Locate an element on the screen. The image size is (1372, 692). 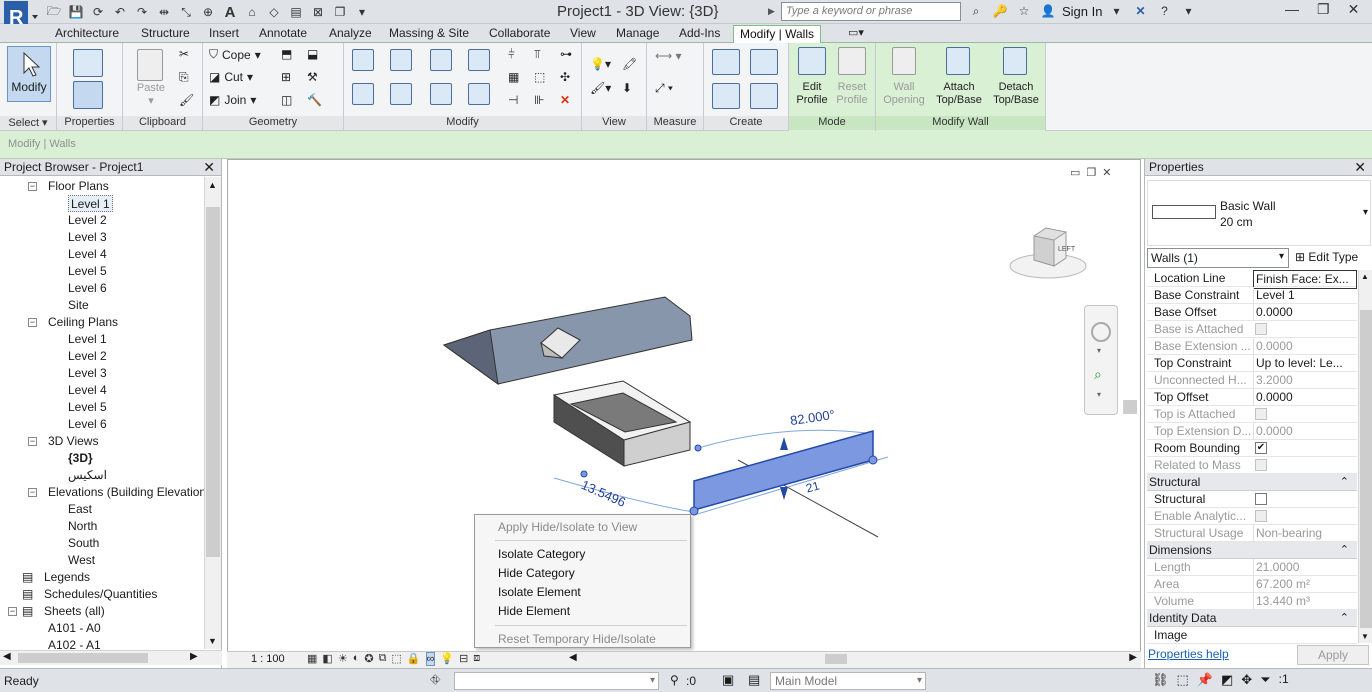
reset-profile-icon is located at coordinates (852, 61).